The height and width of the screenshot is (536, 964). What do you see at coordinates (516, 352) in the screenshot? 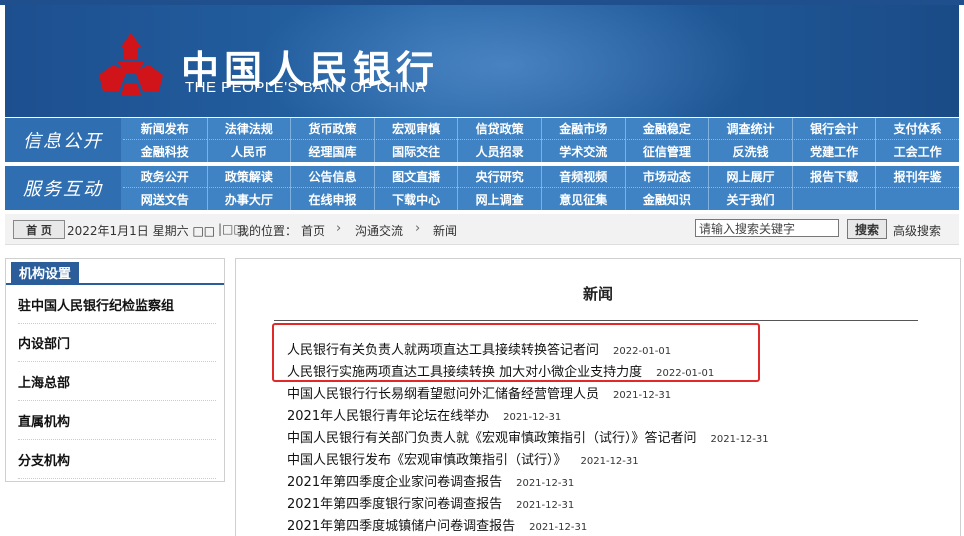
I see `highlight-box` at bounding box center [516, 352].